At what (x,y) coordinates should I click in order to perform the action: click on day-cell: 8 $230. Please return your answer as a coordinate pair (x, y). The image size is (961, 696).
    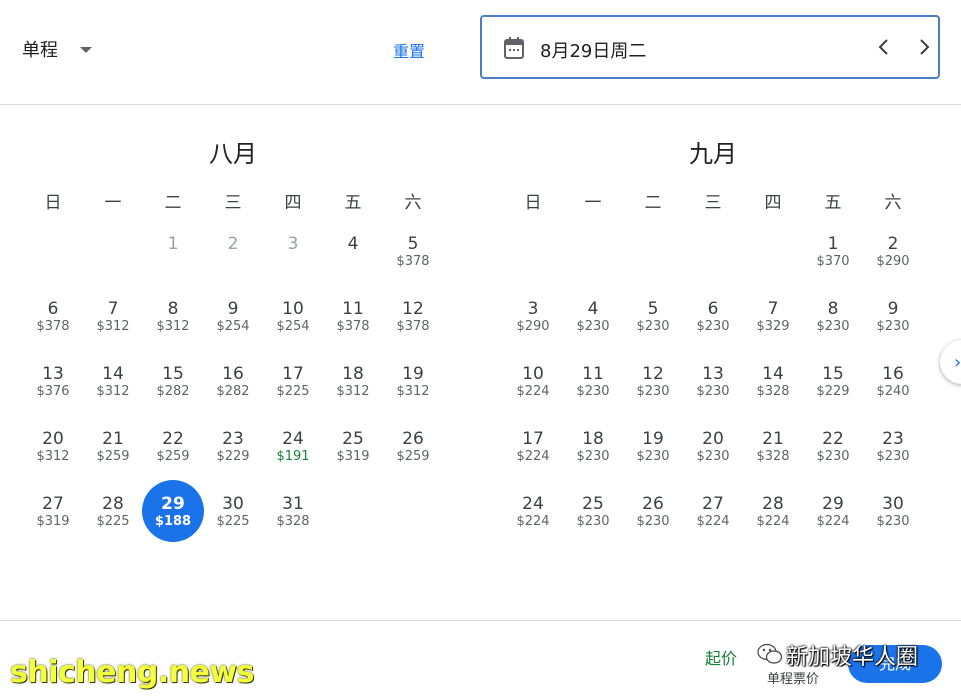
    Looking at the image, I should click on (833, 323).